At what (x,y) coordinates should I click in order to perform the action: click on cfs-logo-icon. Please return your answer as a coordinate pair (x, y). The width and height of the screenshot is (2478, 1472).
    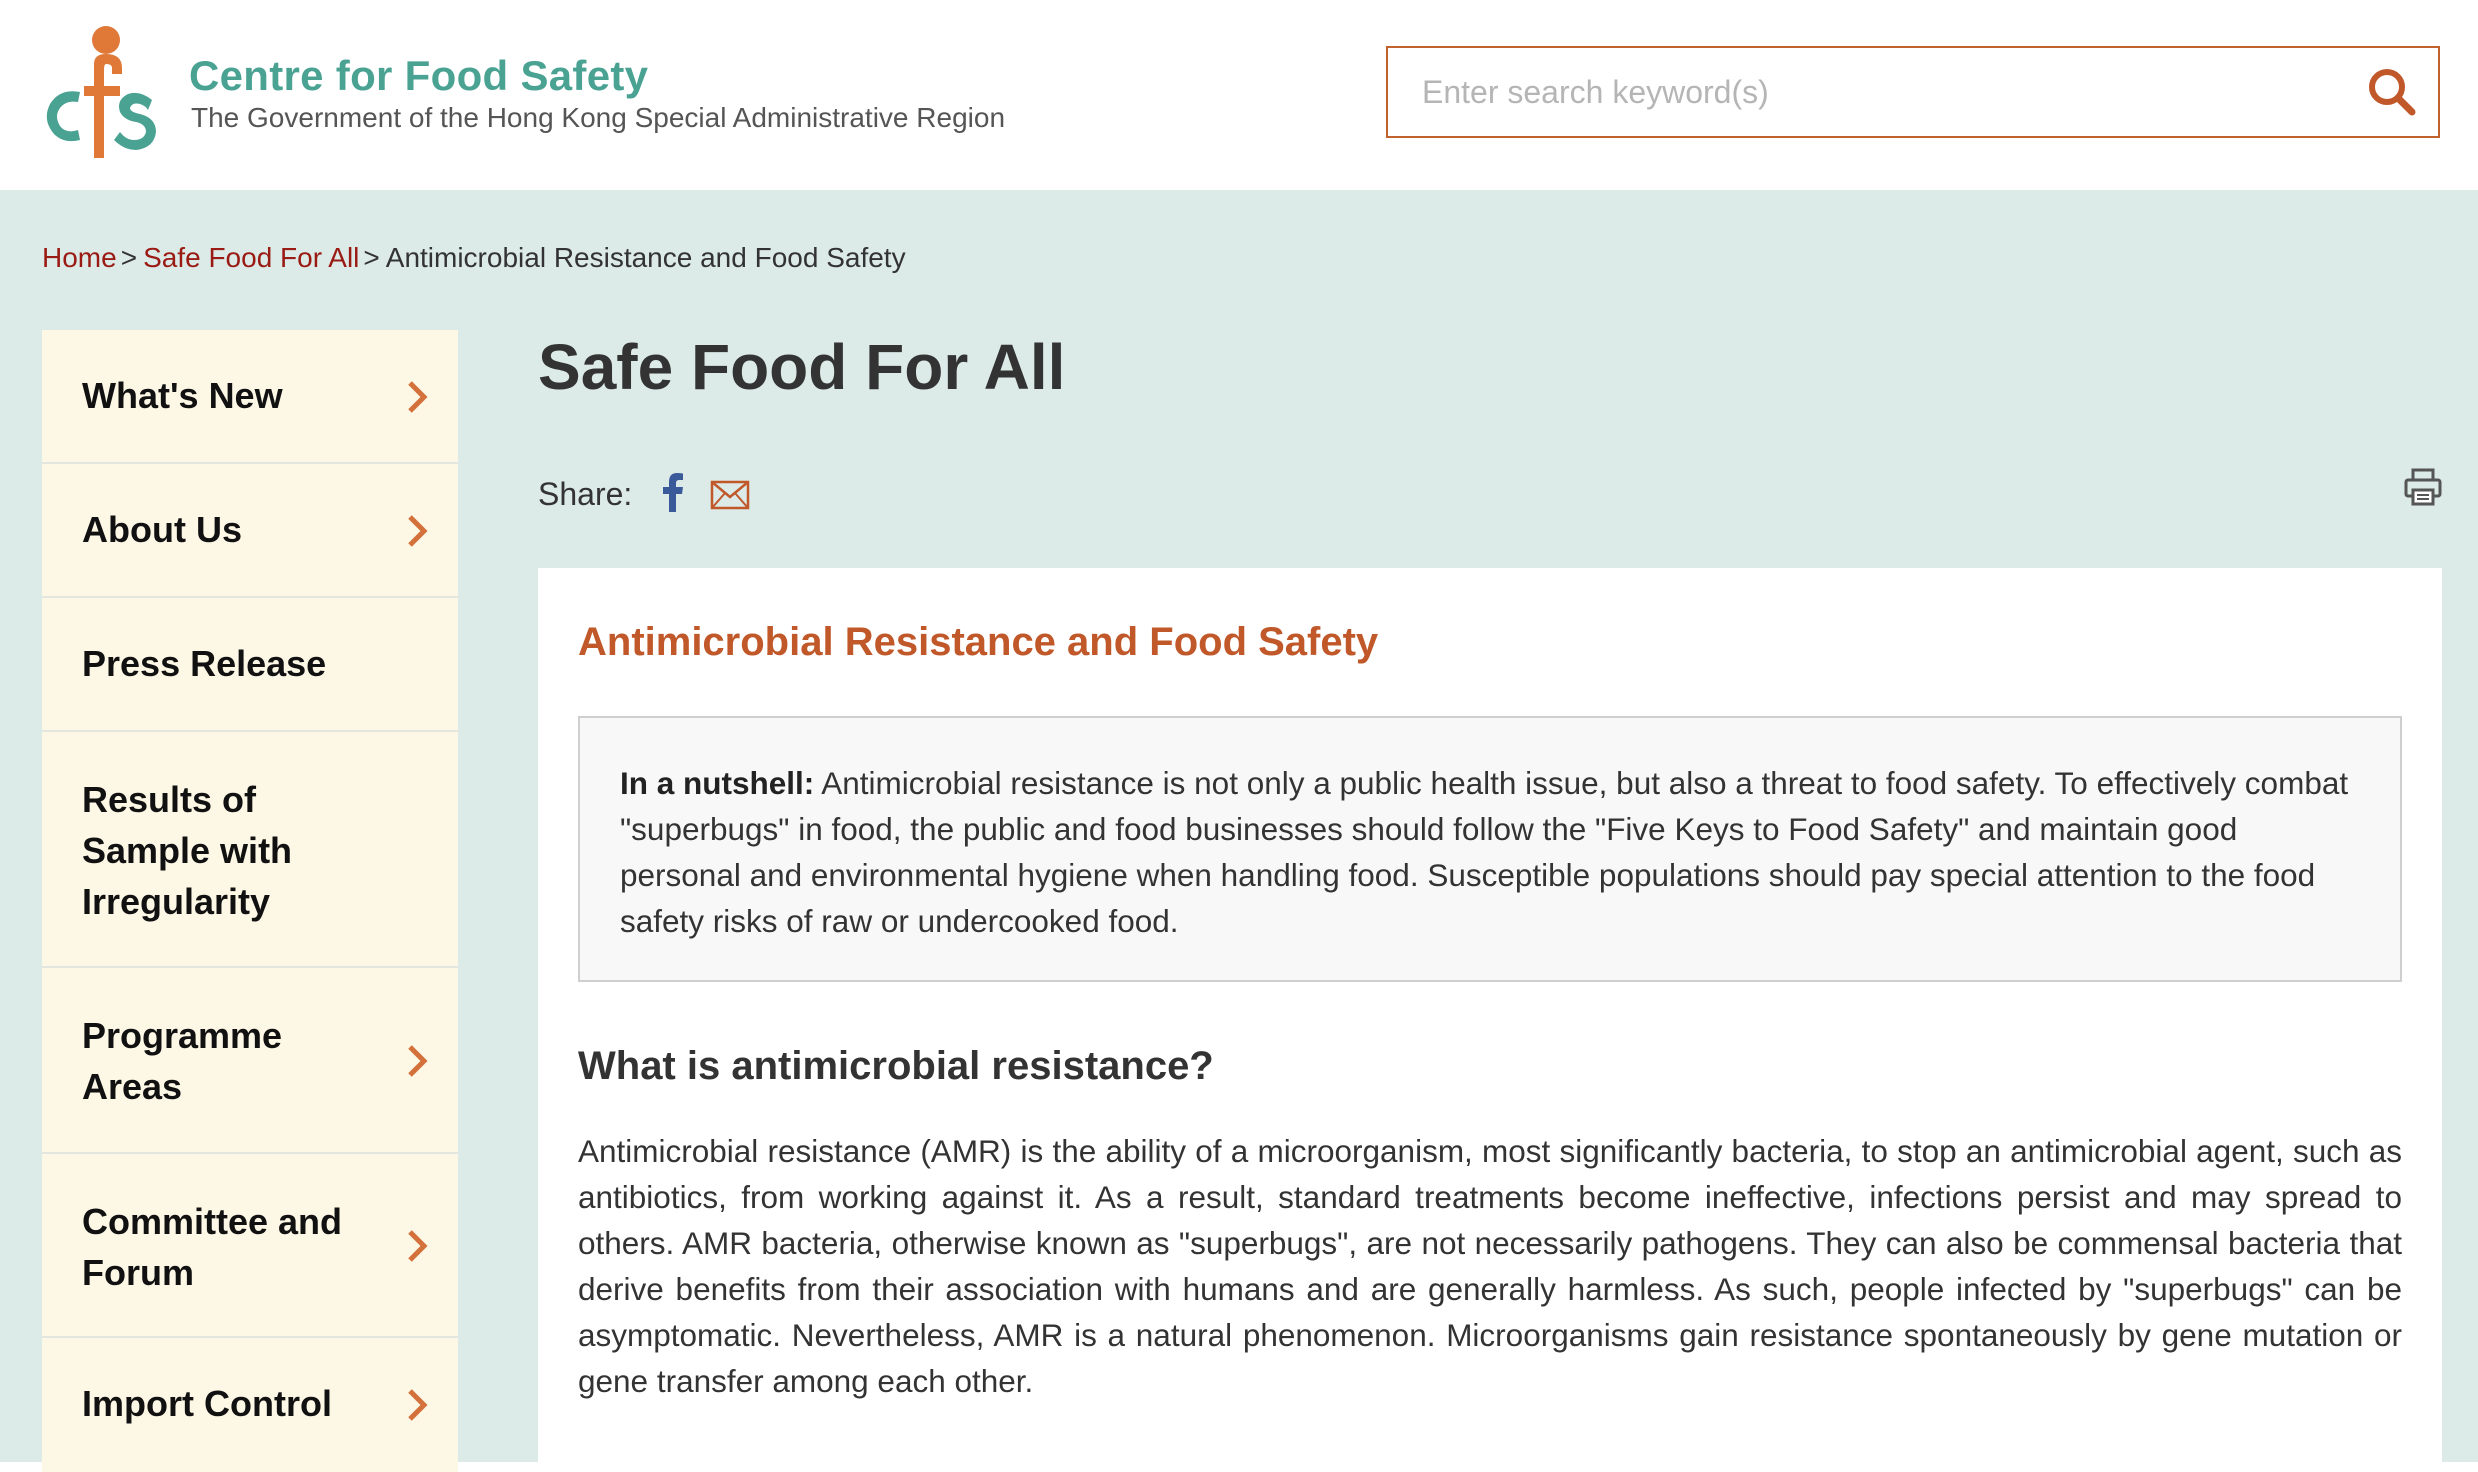
    Looking at the image, I should click on (106, 94).